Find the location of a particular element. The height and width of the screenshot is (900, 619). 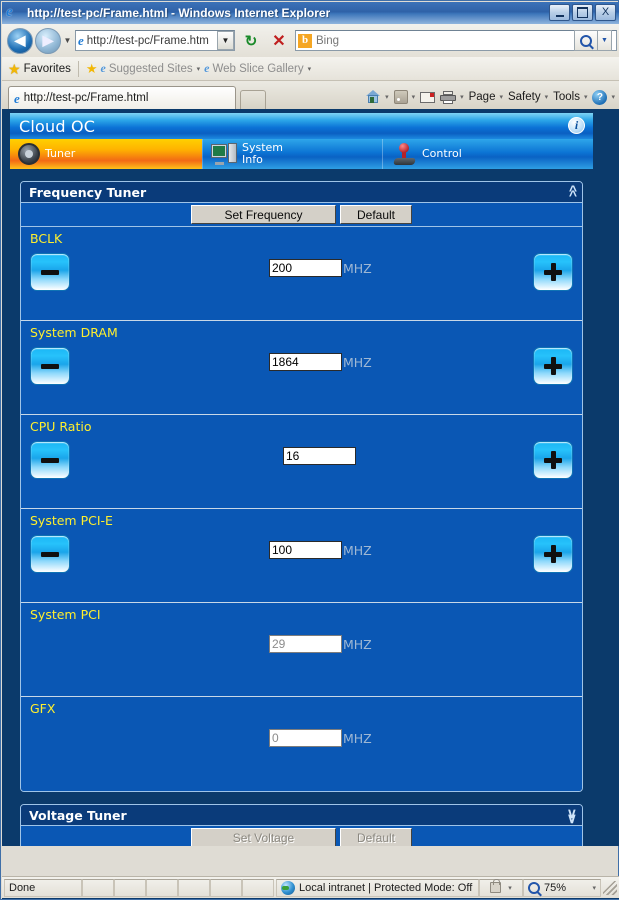

security-zone-label: Local intranet | Protected Mode: Off is located at coordinates (386, 887).